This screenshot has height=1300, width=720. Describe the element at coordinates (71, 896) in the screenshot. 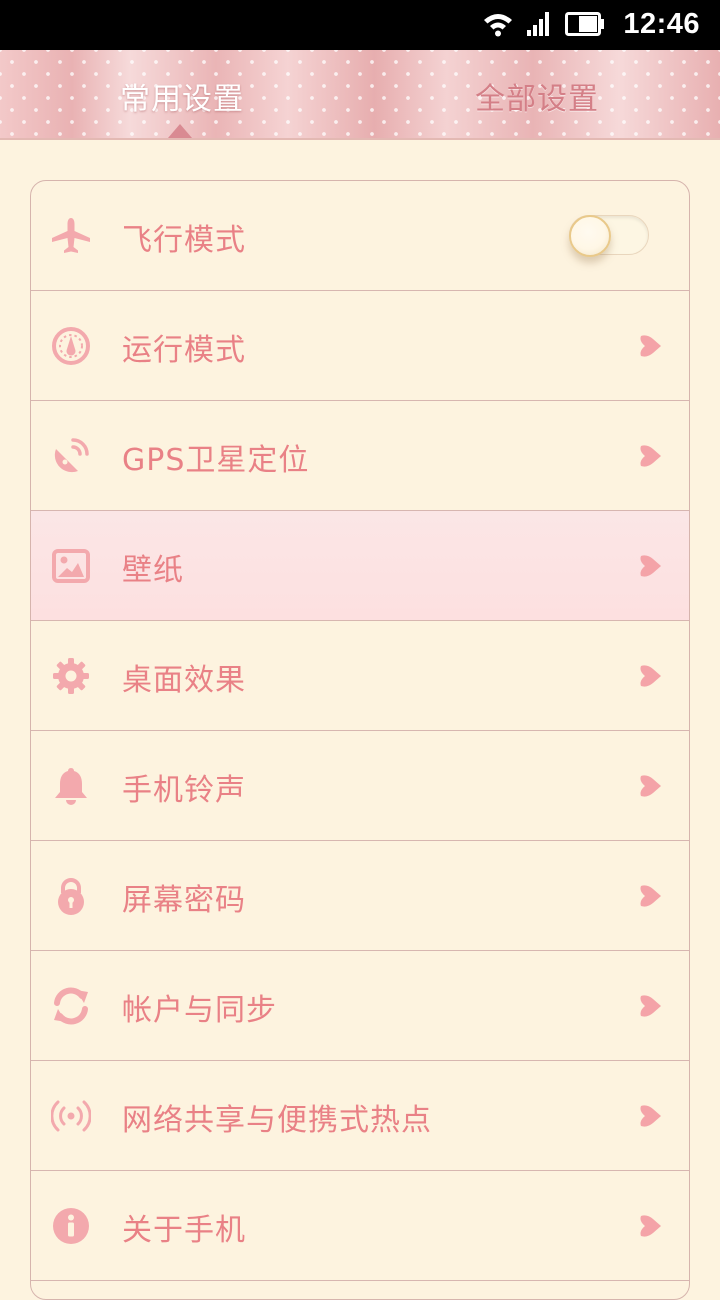

I see `lock-icon` at that location.